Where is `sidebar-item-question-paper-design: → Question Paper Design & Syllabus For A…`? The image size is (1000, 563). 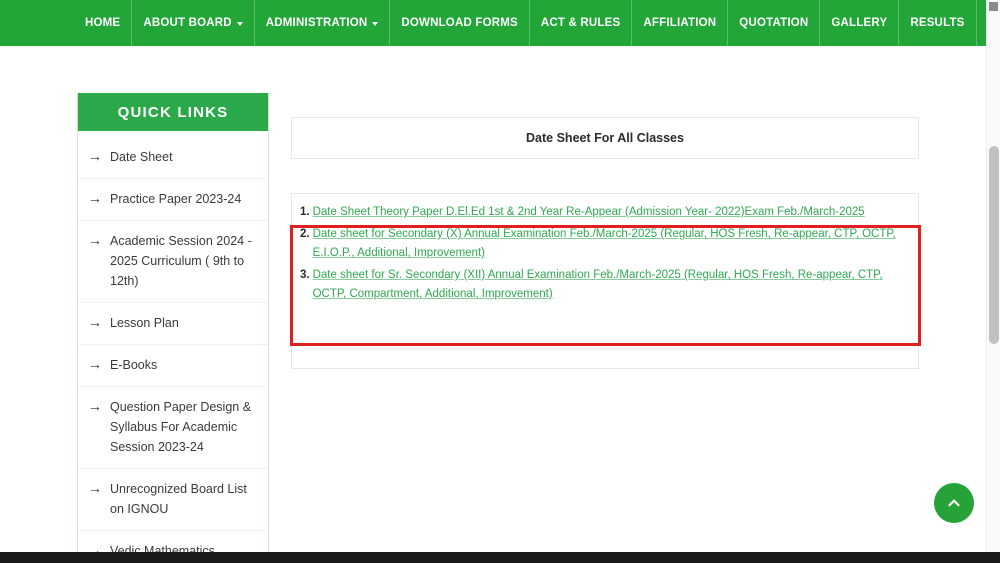
sidebar-item-question-paper-design: → Question Paper Design & Syllabus For A… is located at coordinates (173, 428).